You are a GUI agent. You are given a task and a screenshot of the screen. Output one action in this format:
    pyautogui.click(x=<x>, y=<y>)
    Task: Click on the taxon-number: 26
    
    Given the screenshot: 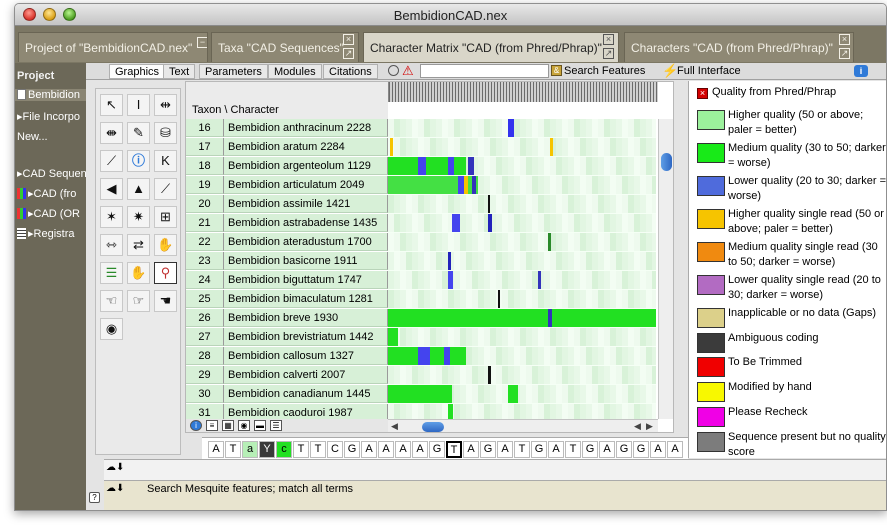 What is the action you would take?
    pyautogui.click(x=205, y=318)
    